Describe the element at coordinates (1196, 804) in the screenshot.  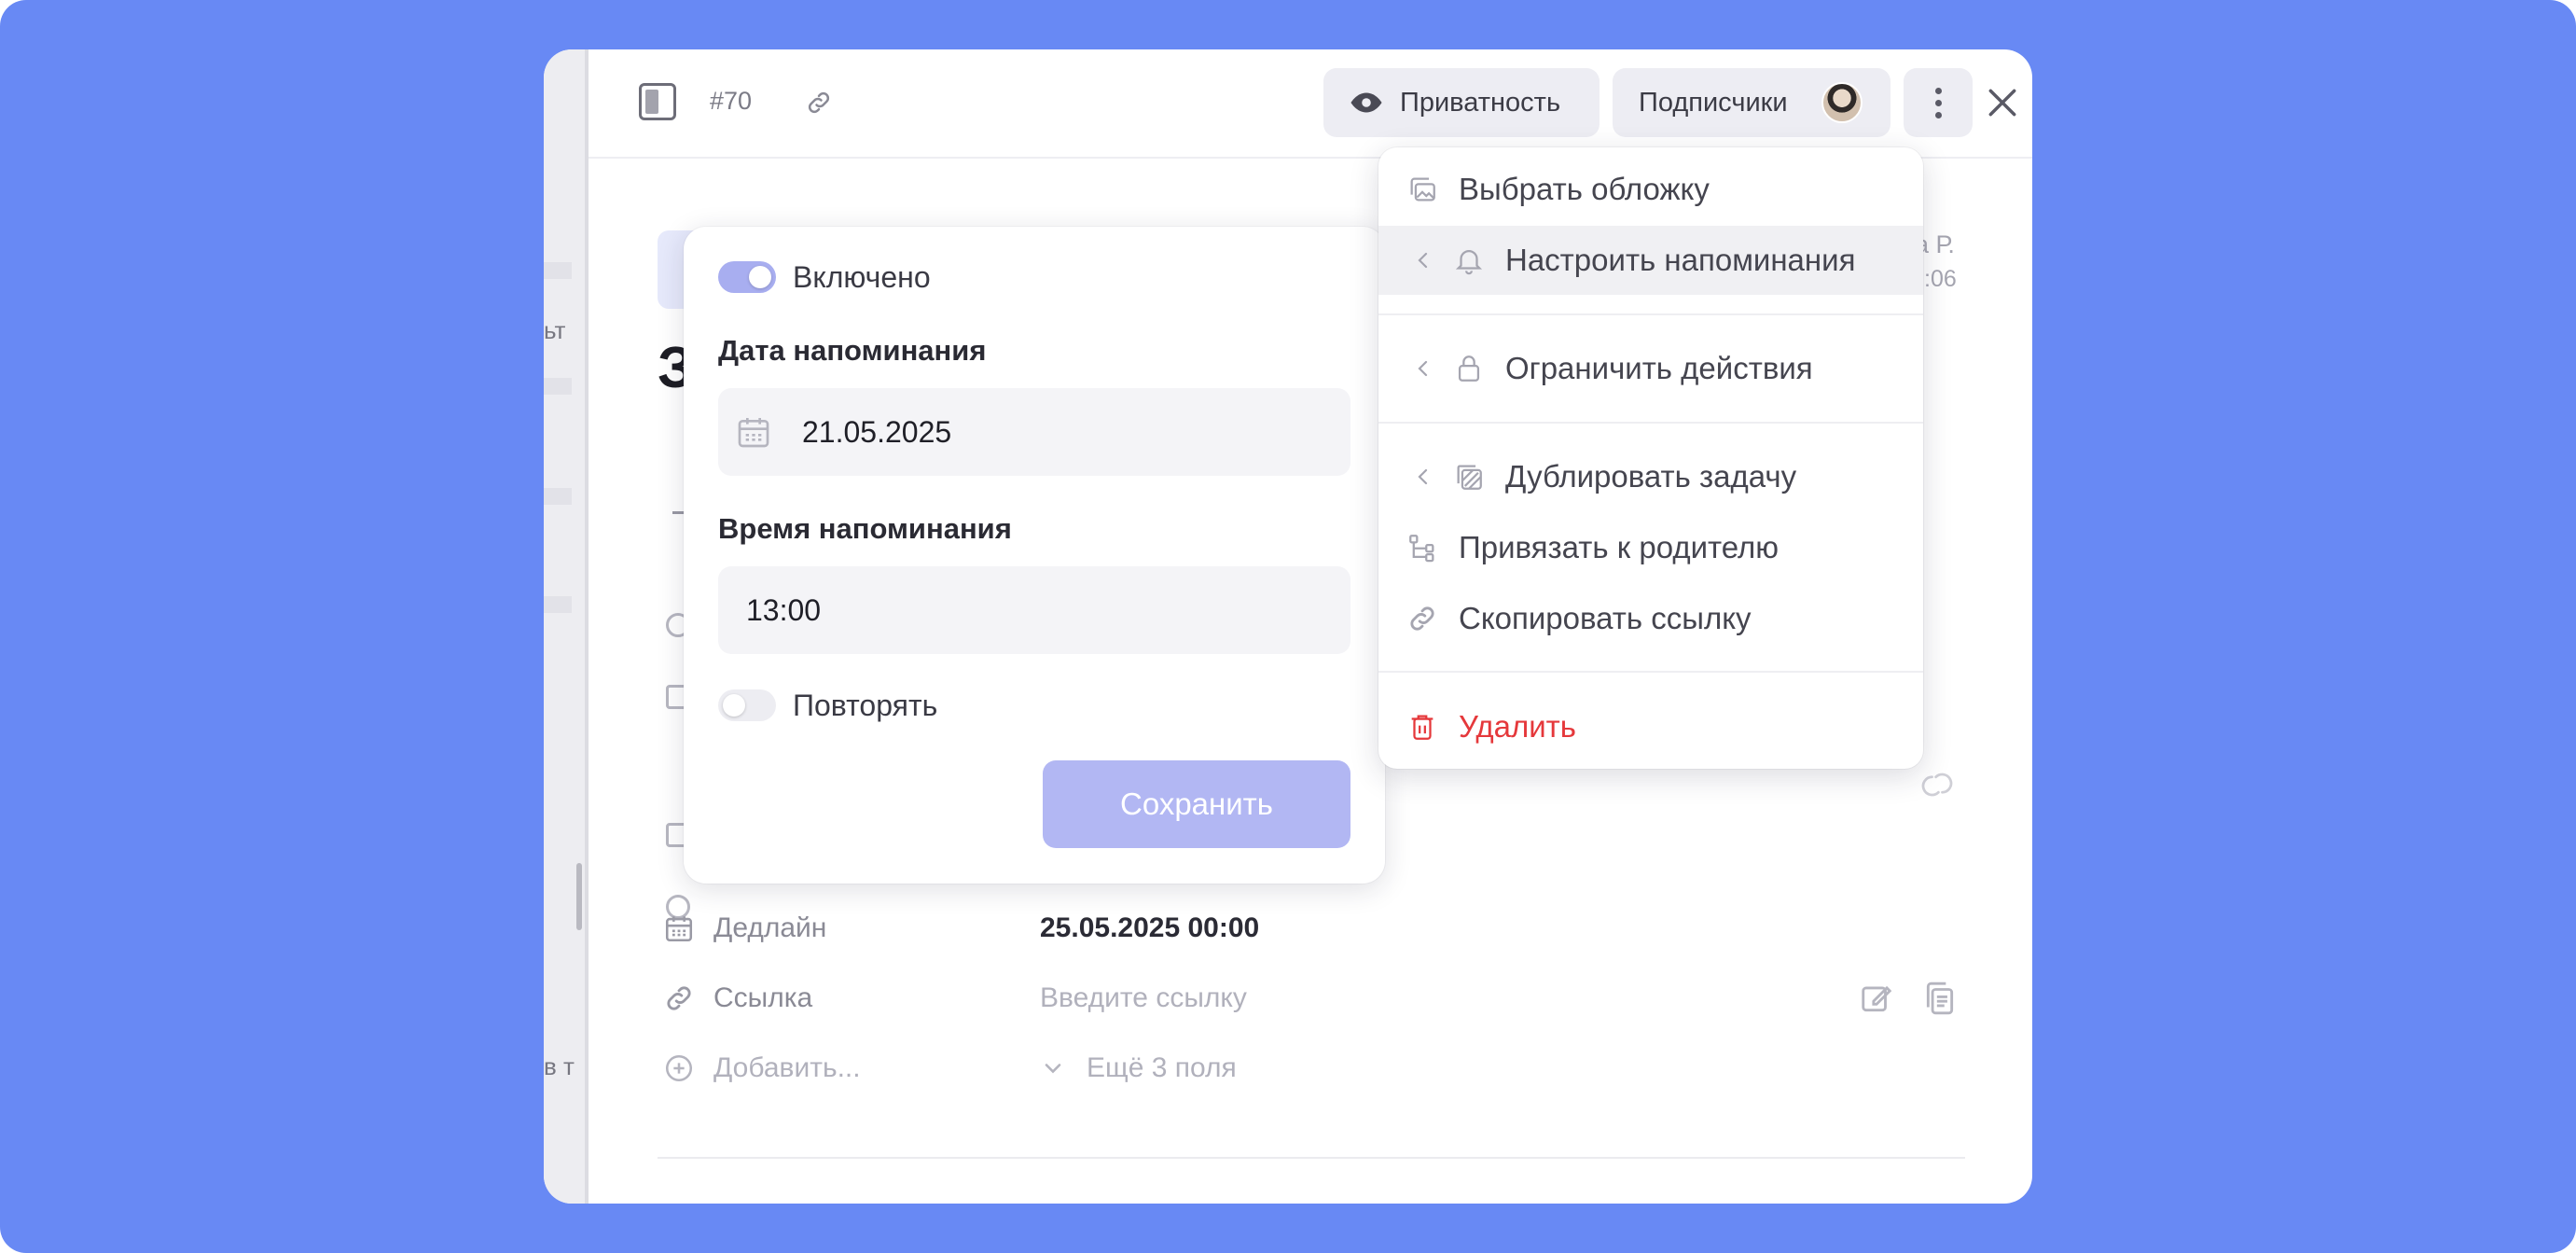
I see `save-button: Сохранить` at that location.